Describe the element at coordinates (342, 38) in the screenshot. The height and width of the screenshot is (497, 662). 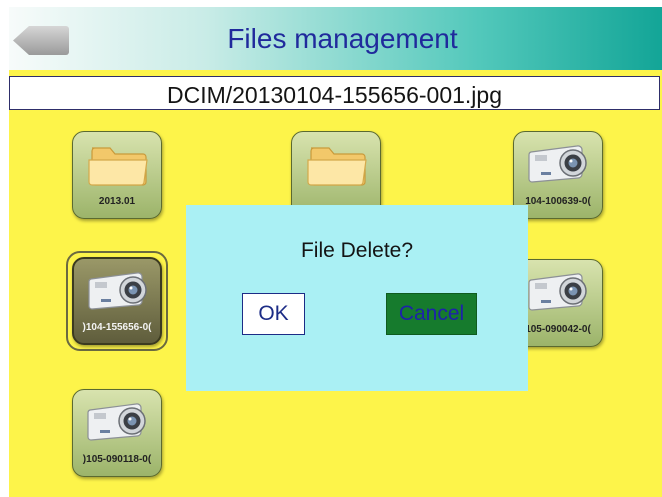
I see `page-title: Files management` at that location.